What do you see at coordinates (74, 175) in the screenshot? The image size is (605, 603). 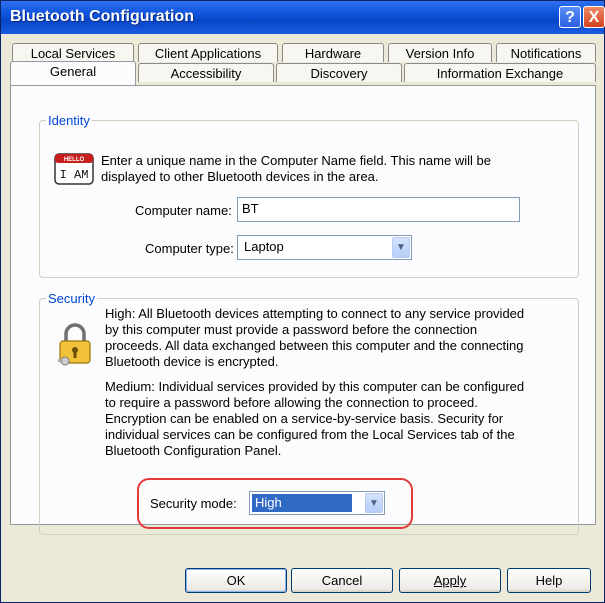 I see `badge-text: I AM` at bounding box center [74, 175].